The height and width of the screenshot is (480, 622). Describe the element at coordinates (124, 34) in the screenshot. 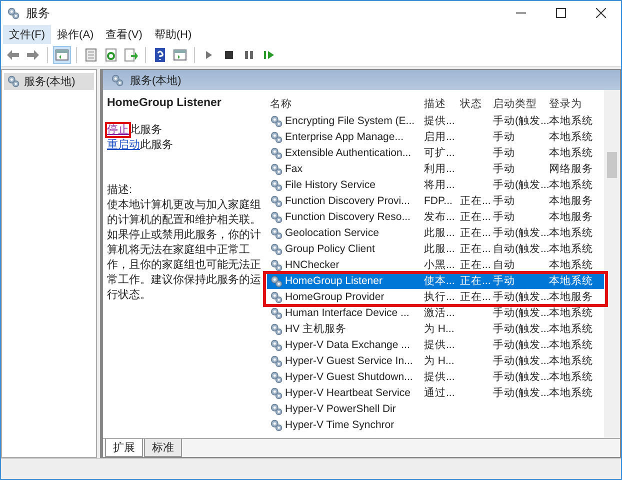

I see `menu-item: 查看(V)` at that location.